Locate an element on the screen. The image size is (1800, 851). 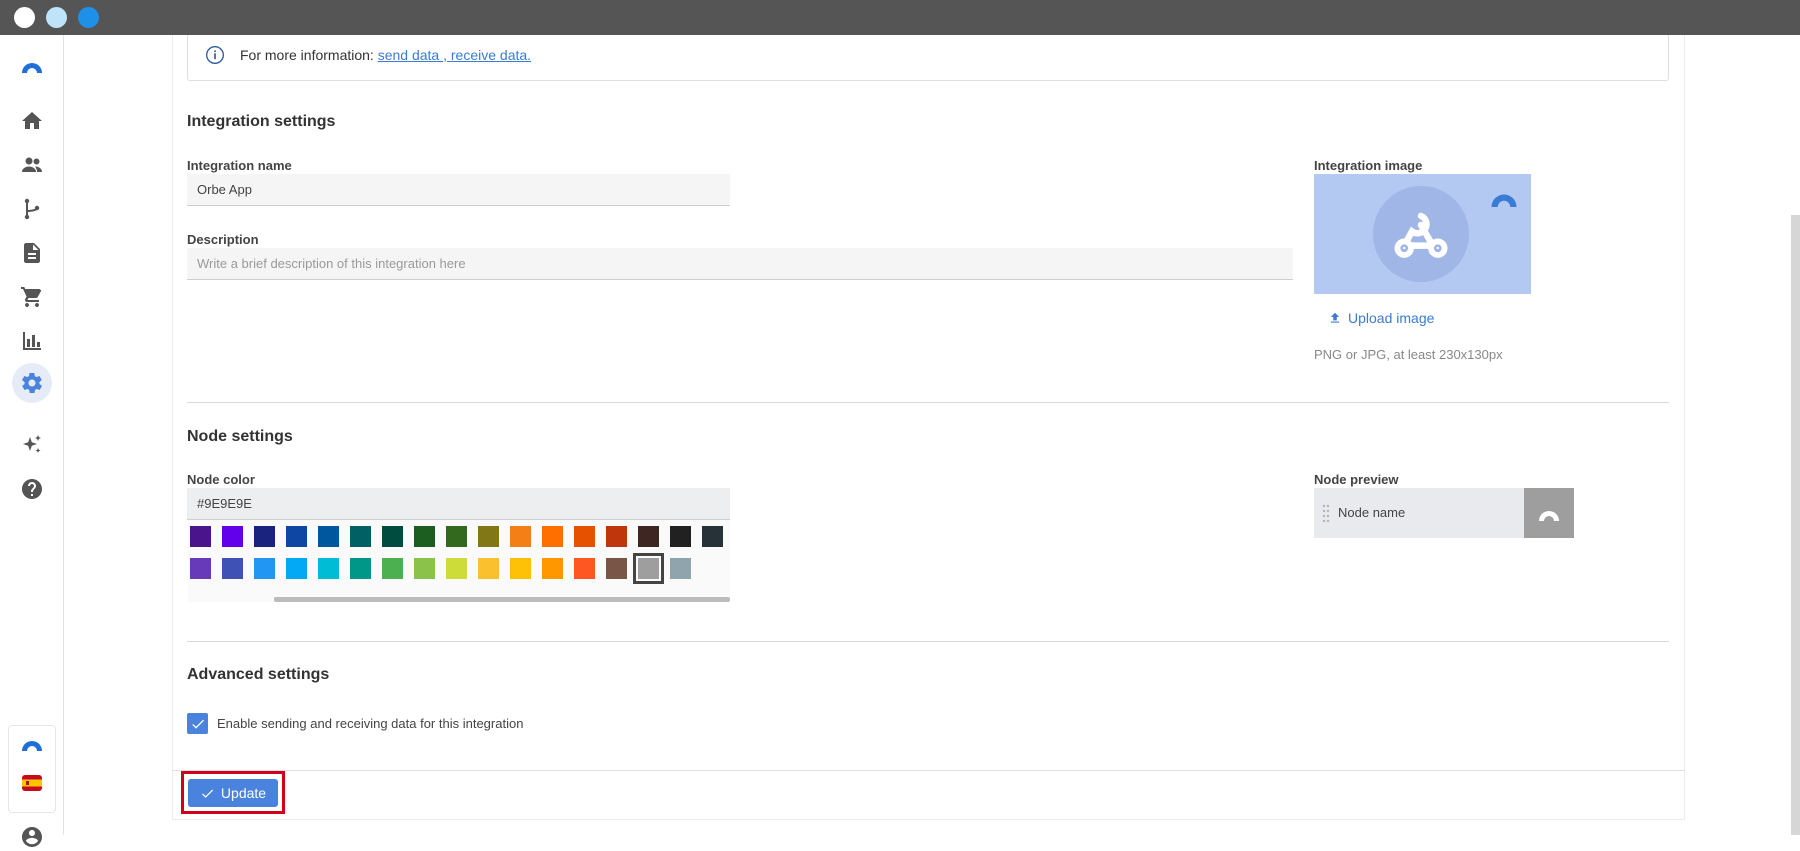
check-icon is located at coordinates (197, 724).